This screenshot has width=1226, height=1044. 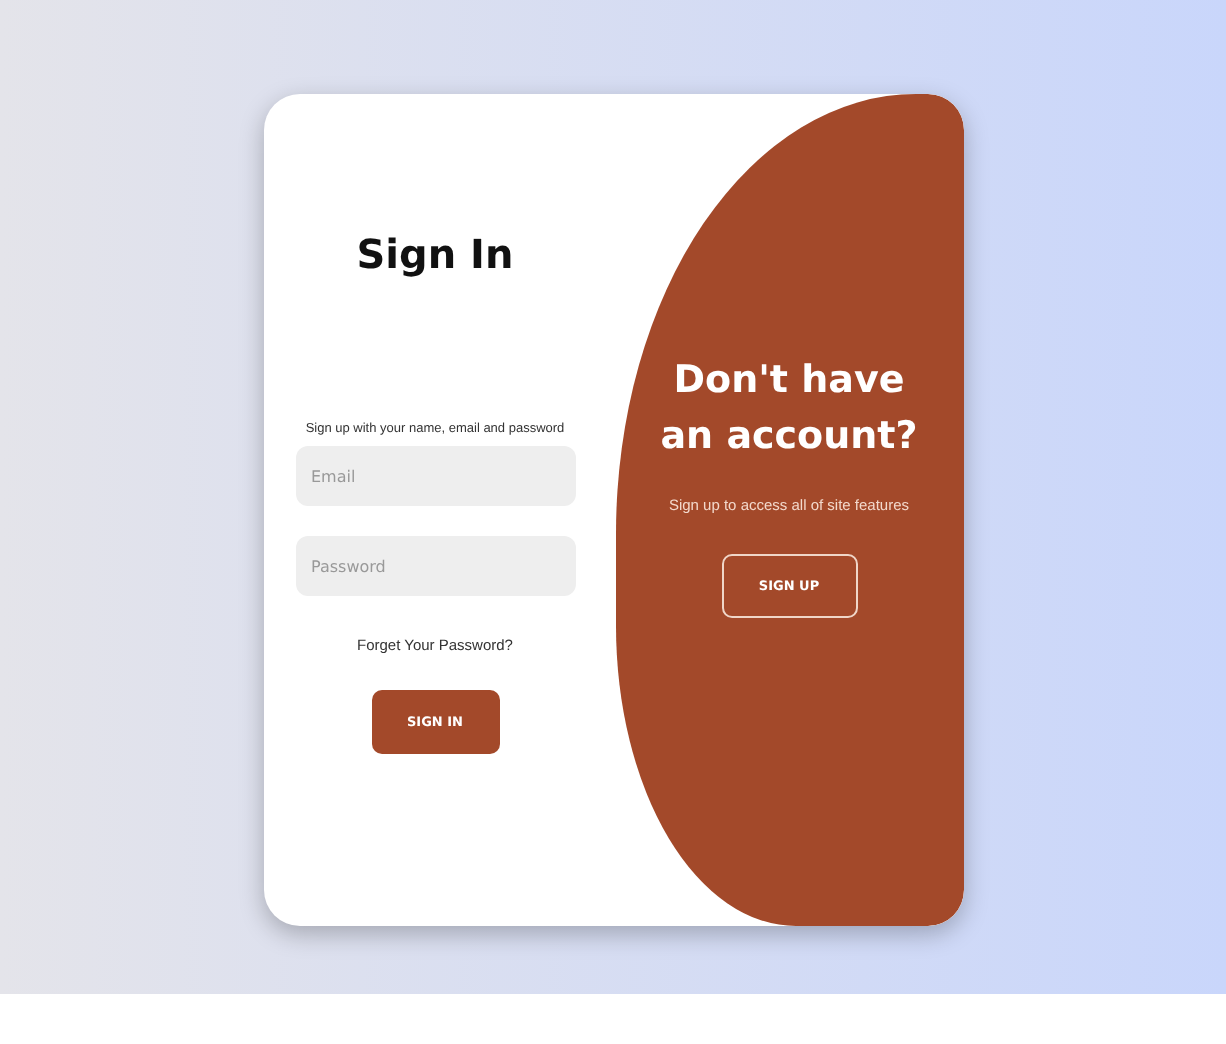 I want to click on sign-up-heading: Don't have an account?, so click(x=789, y=409).